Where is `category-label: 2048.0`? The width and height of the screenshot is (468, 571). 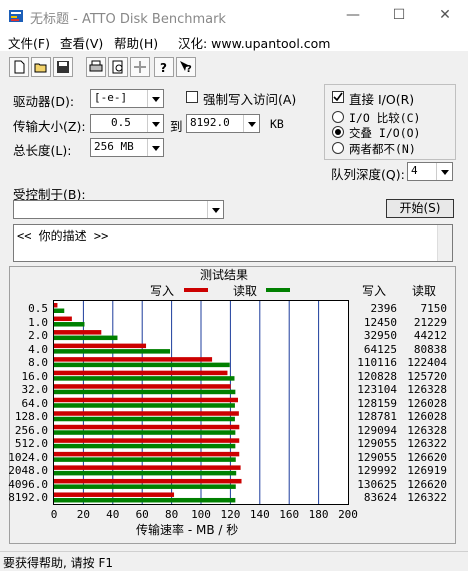 category-label: 2048.0 is located at coordinates (28, 471).